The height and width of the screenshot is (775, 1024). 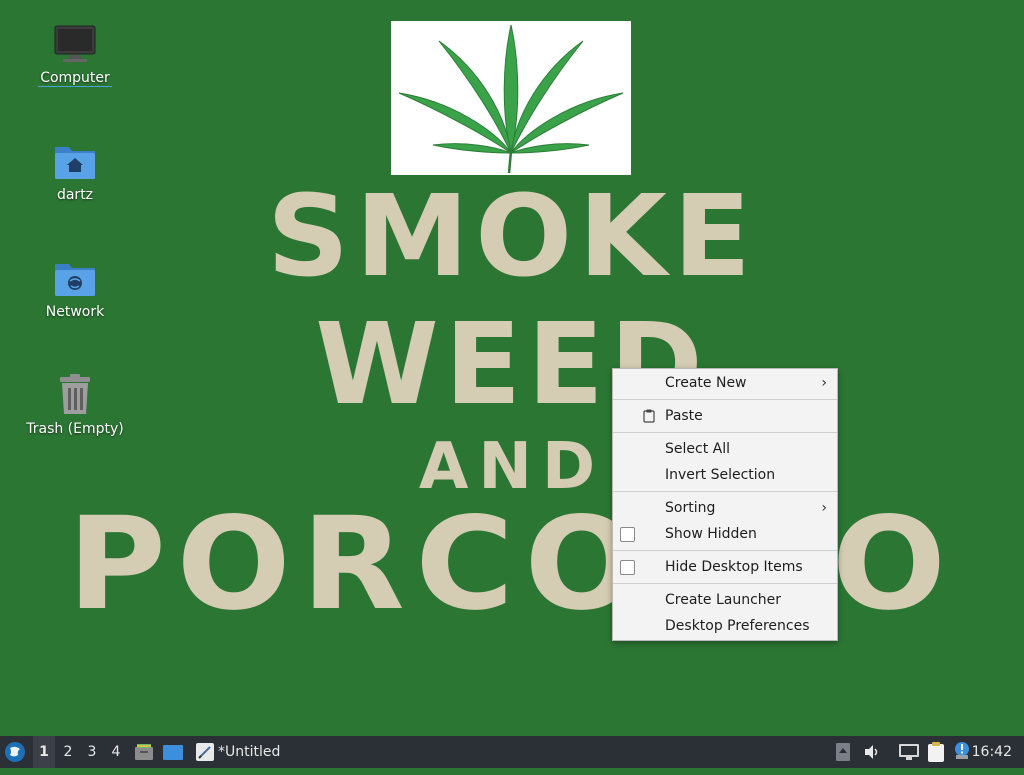 I want to click on start-menu-button, so click(x=16, y=752).